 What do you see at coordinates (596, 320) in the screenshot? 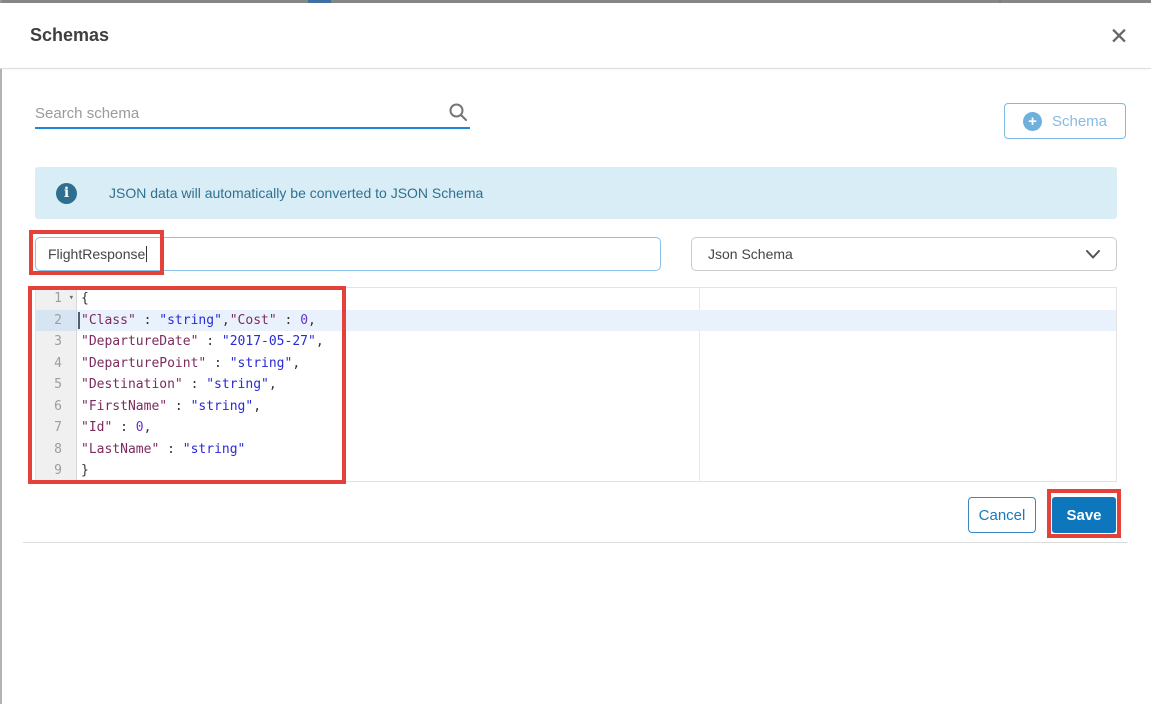
I see `editor-line: "Class" : "string","Cost" : 0,` at bounding box center [596, 320].